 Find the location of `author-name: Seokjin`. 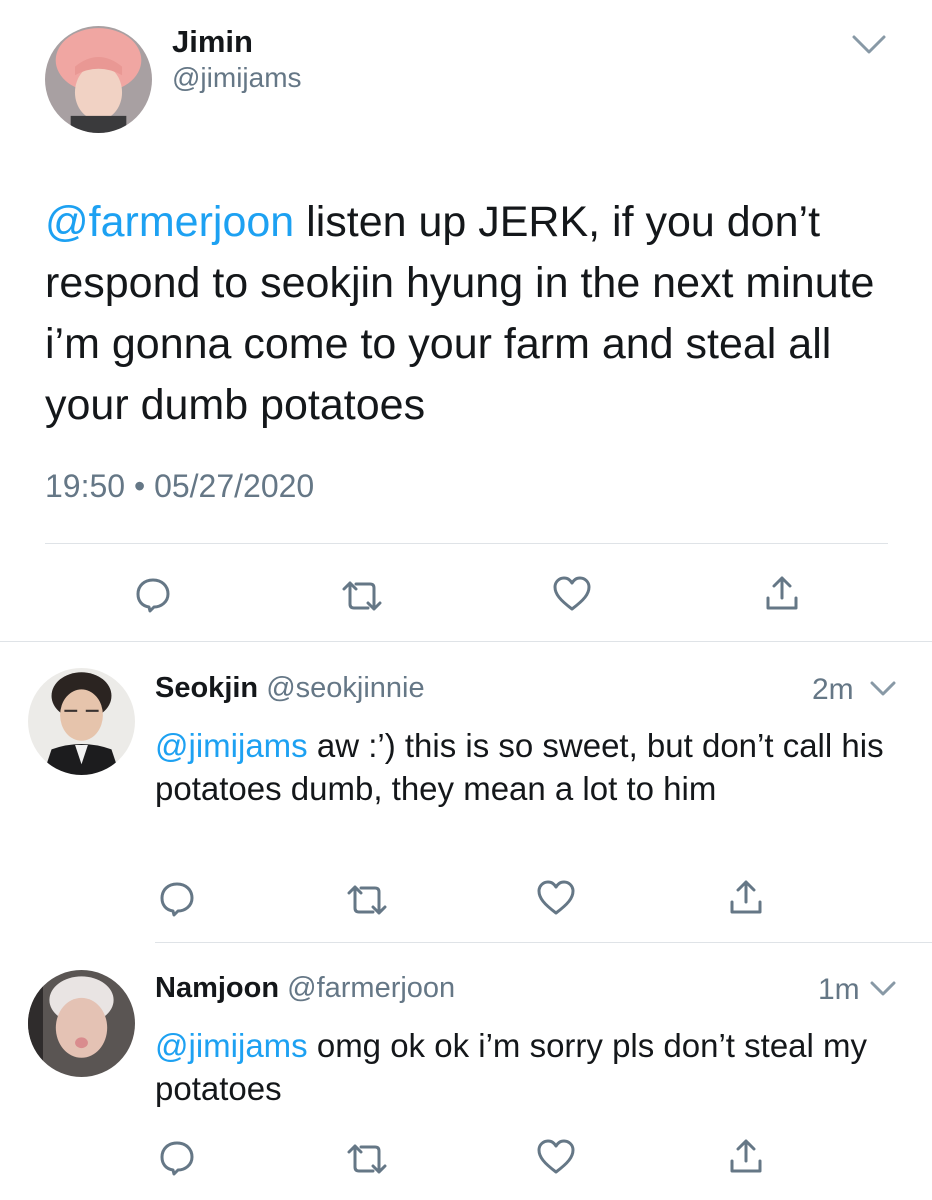

author-name: Seokjin is located at coordinates (206, 688).